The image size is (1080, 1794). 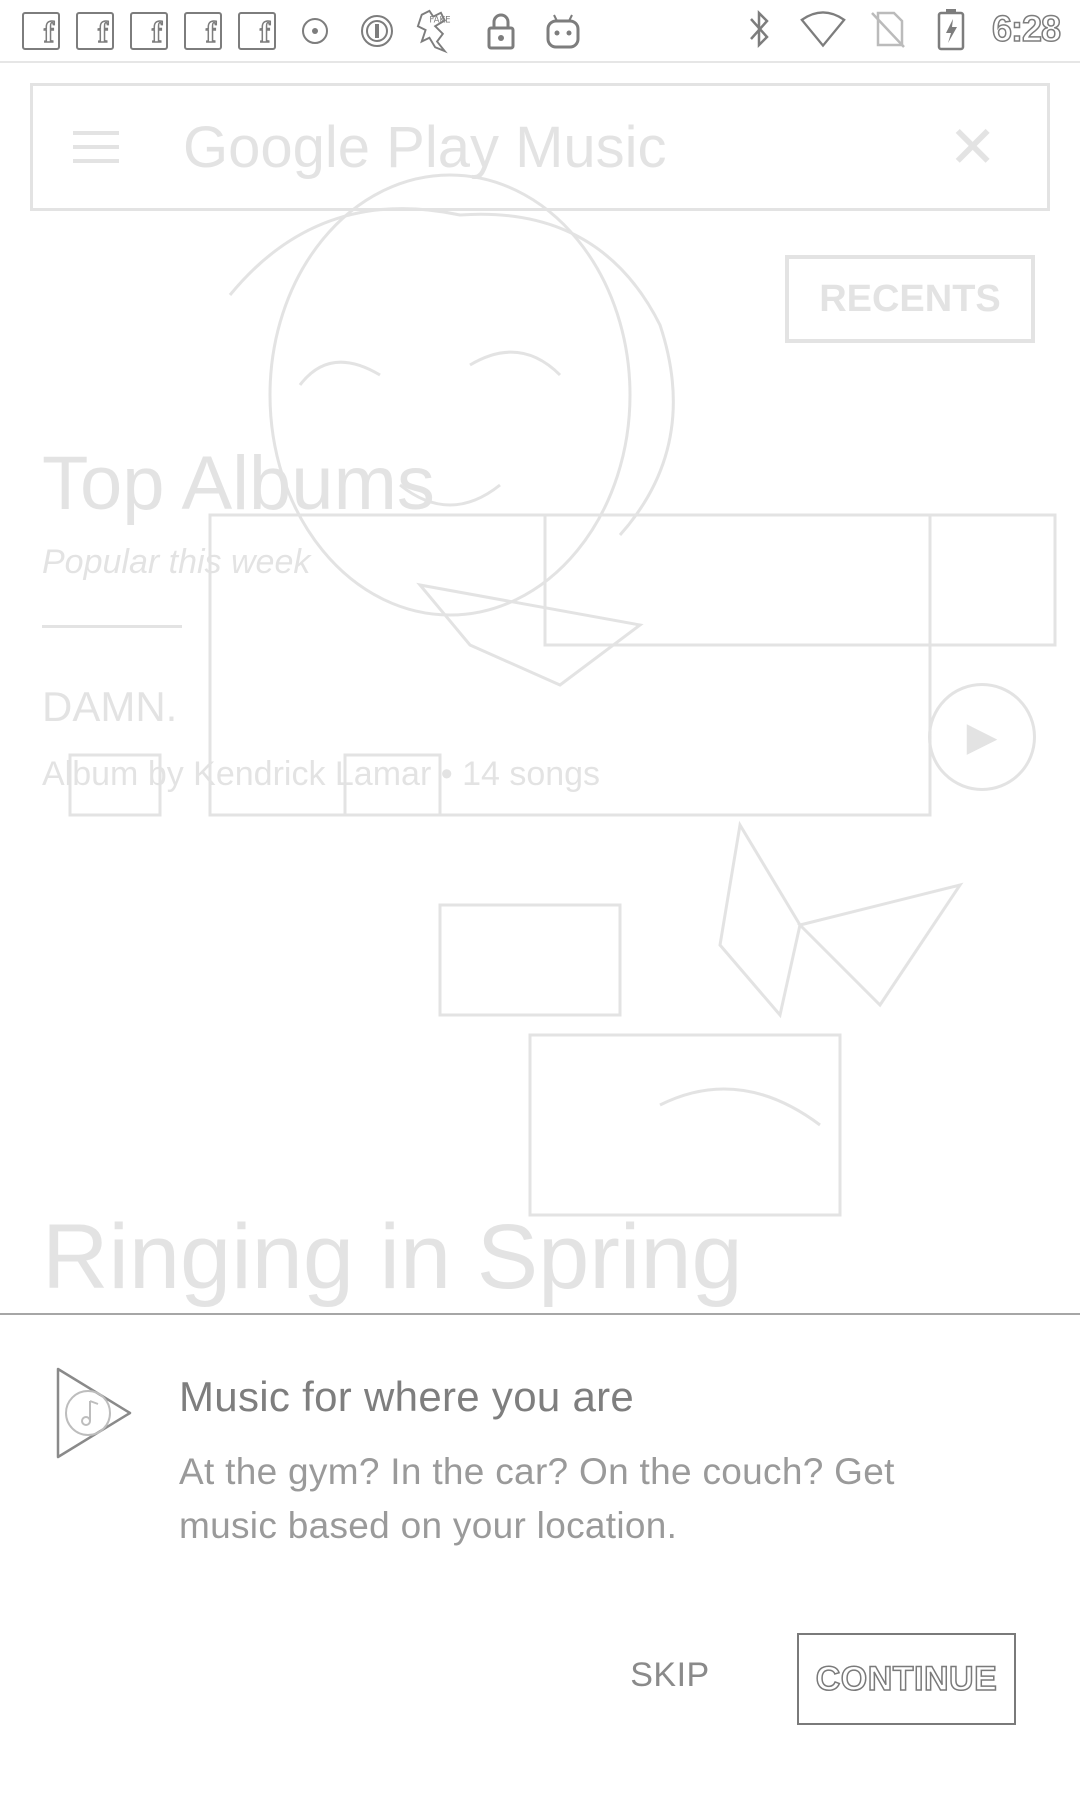 I want to click on app-title: Google Play Music, so click(x=425, y=147).